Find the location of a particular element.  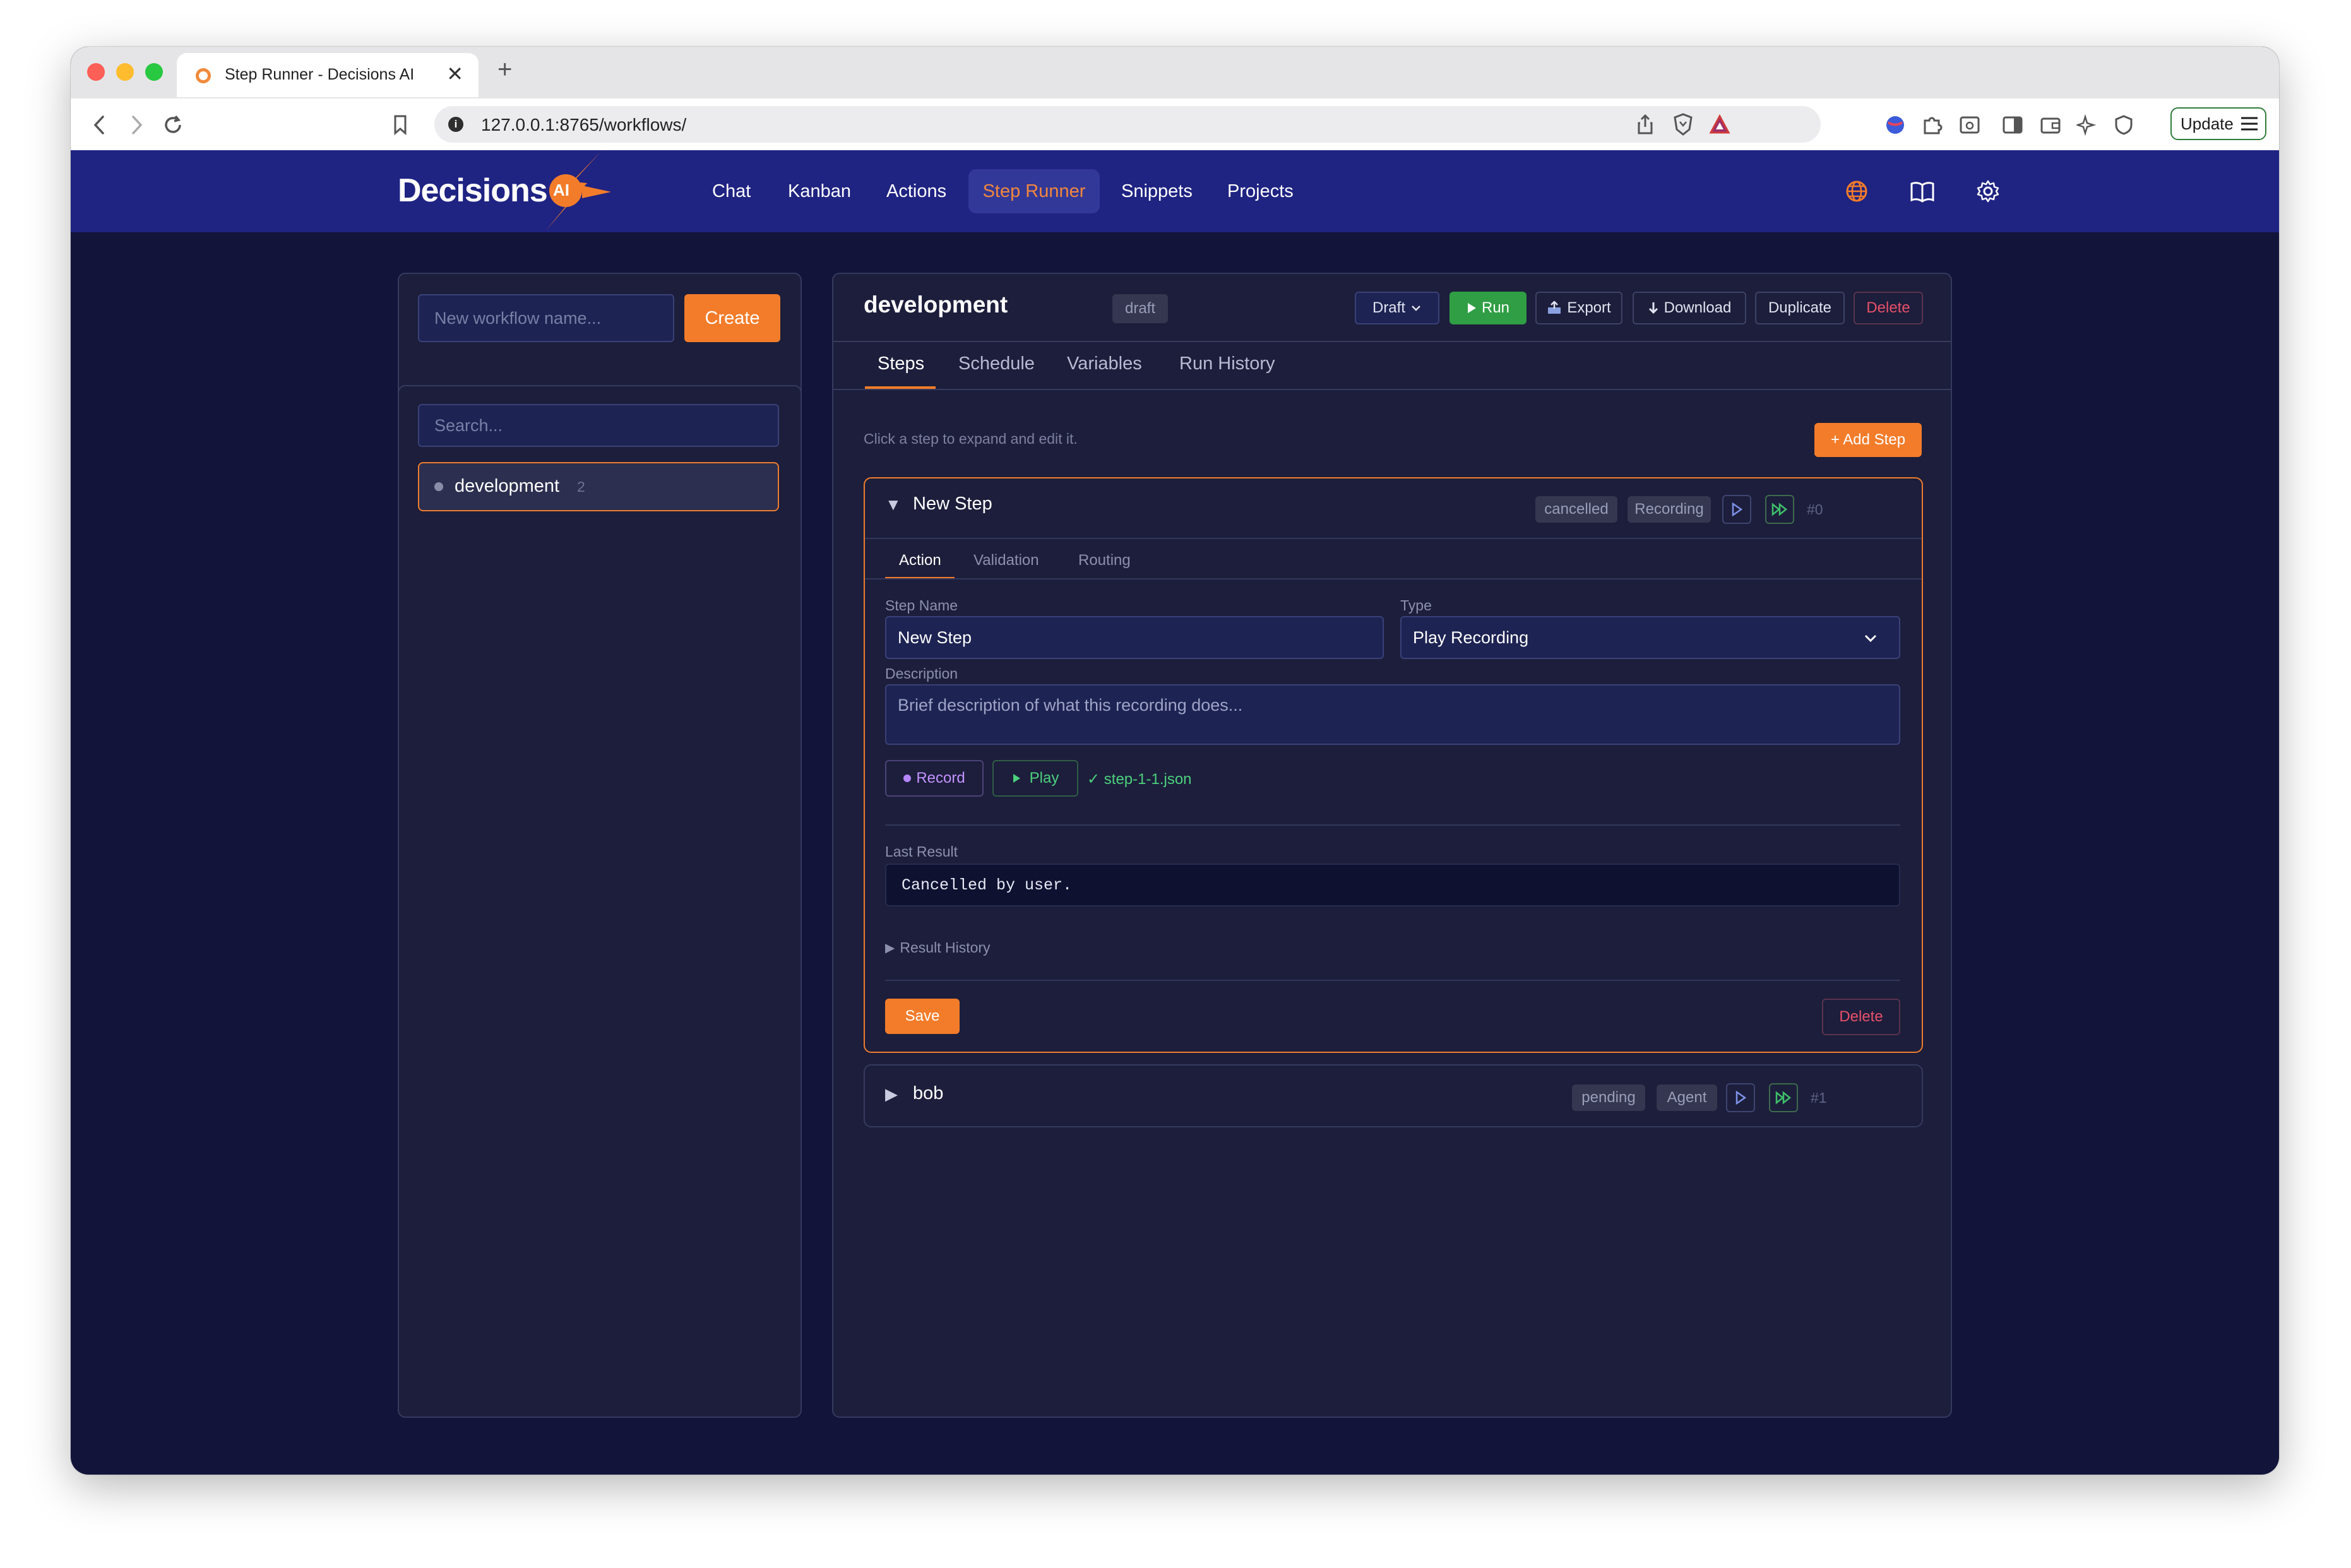

wallet-icon is located at coordinates (2050, 125).